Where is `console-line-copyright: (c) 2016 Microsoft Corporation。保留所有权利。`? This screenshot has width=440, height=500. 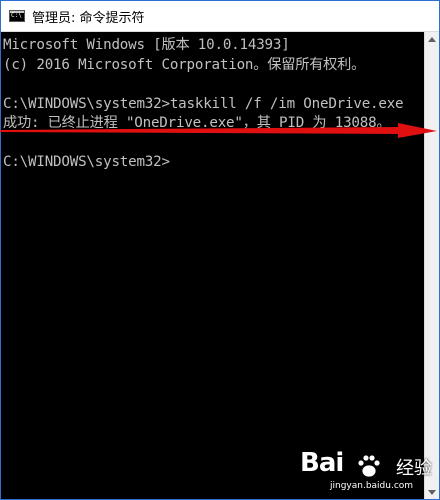 console-line-copyright: (c) 2016 Microsoft Corporation。保留所有权利。 is located at coordinates (184, 64).